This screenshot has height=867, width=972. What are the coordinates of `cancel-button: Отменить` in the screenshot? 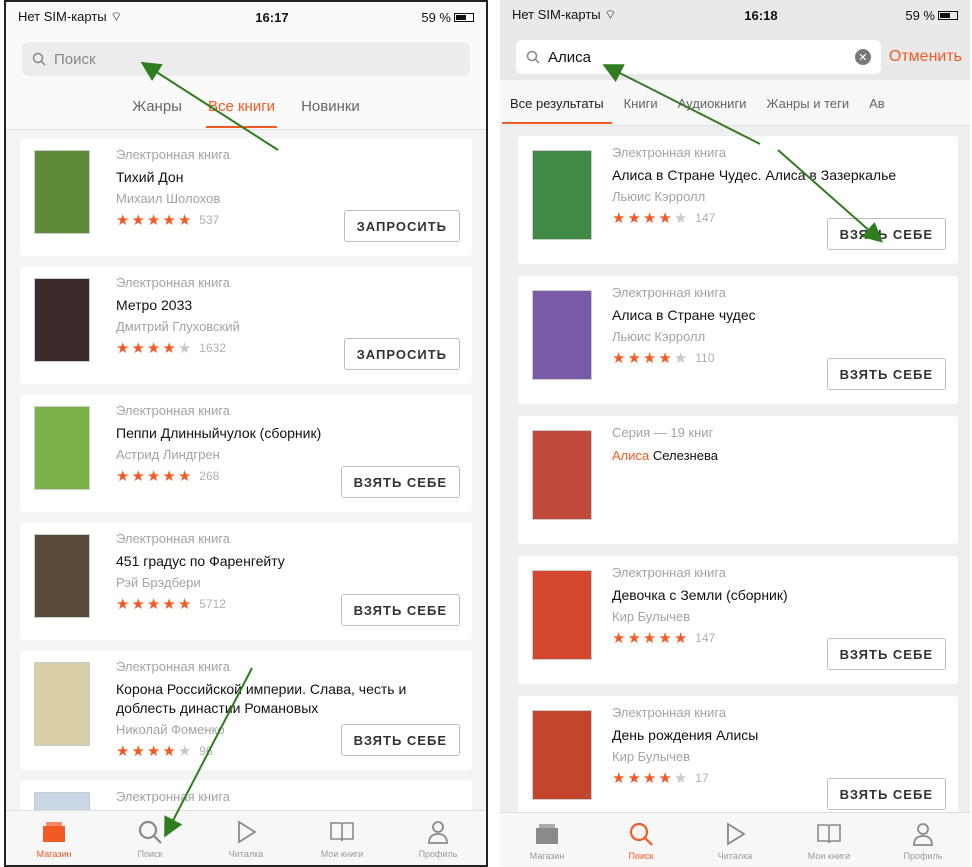 It's located at (925, 57).